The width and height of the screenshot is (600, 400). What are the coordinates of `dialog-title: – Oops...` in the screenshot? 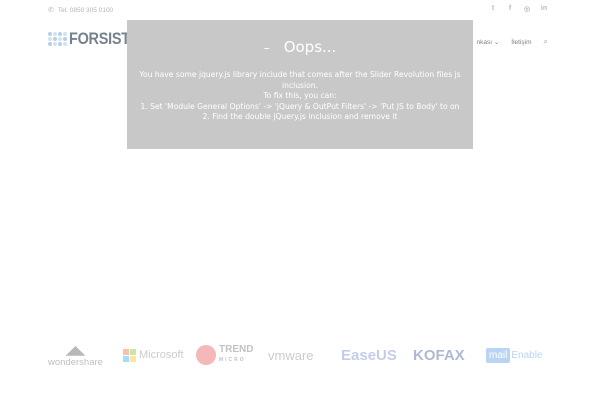 It's located at (300, 47).